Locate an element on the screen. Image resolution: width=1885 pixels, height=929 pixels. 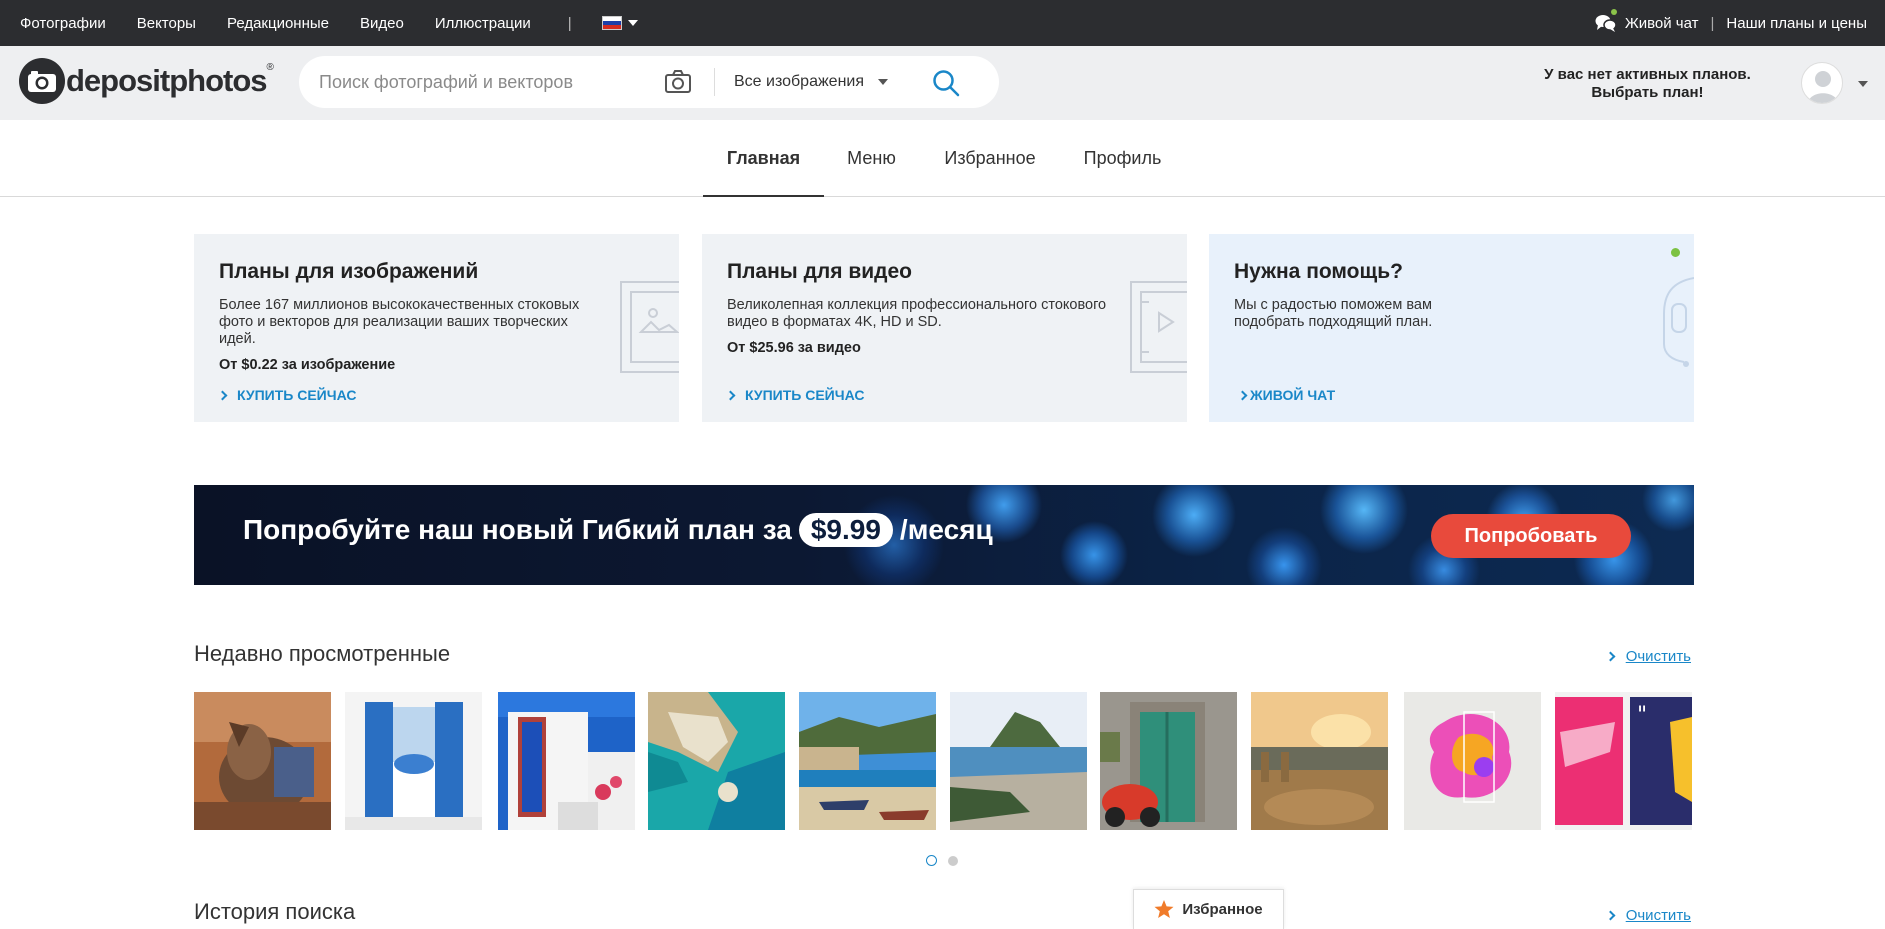
chat-icon is located at coordinates (1606, 21).